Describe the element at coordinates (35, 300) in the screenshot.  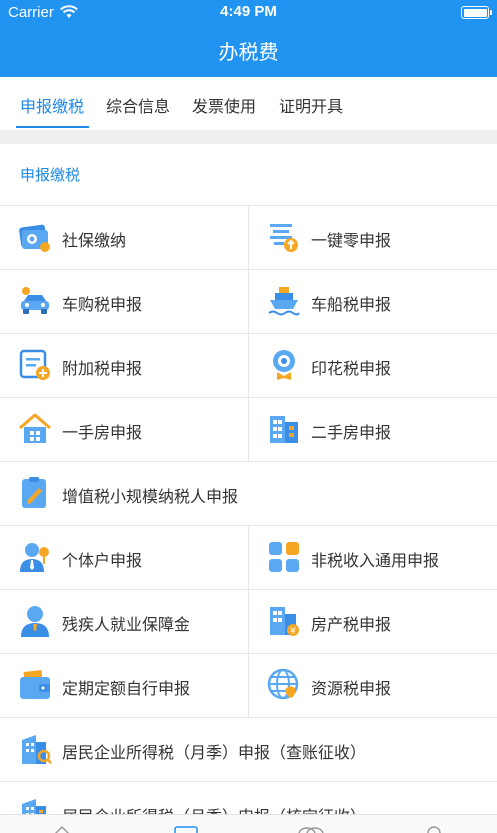
I see `car-icon` at that location.